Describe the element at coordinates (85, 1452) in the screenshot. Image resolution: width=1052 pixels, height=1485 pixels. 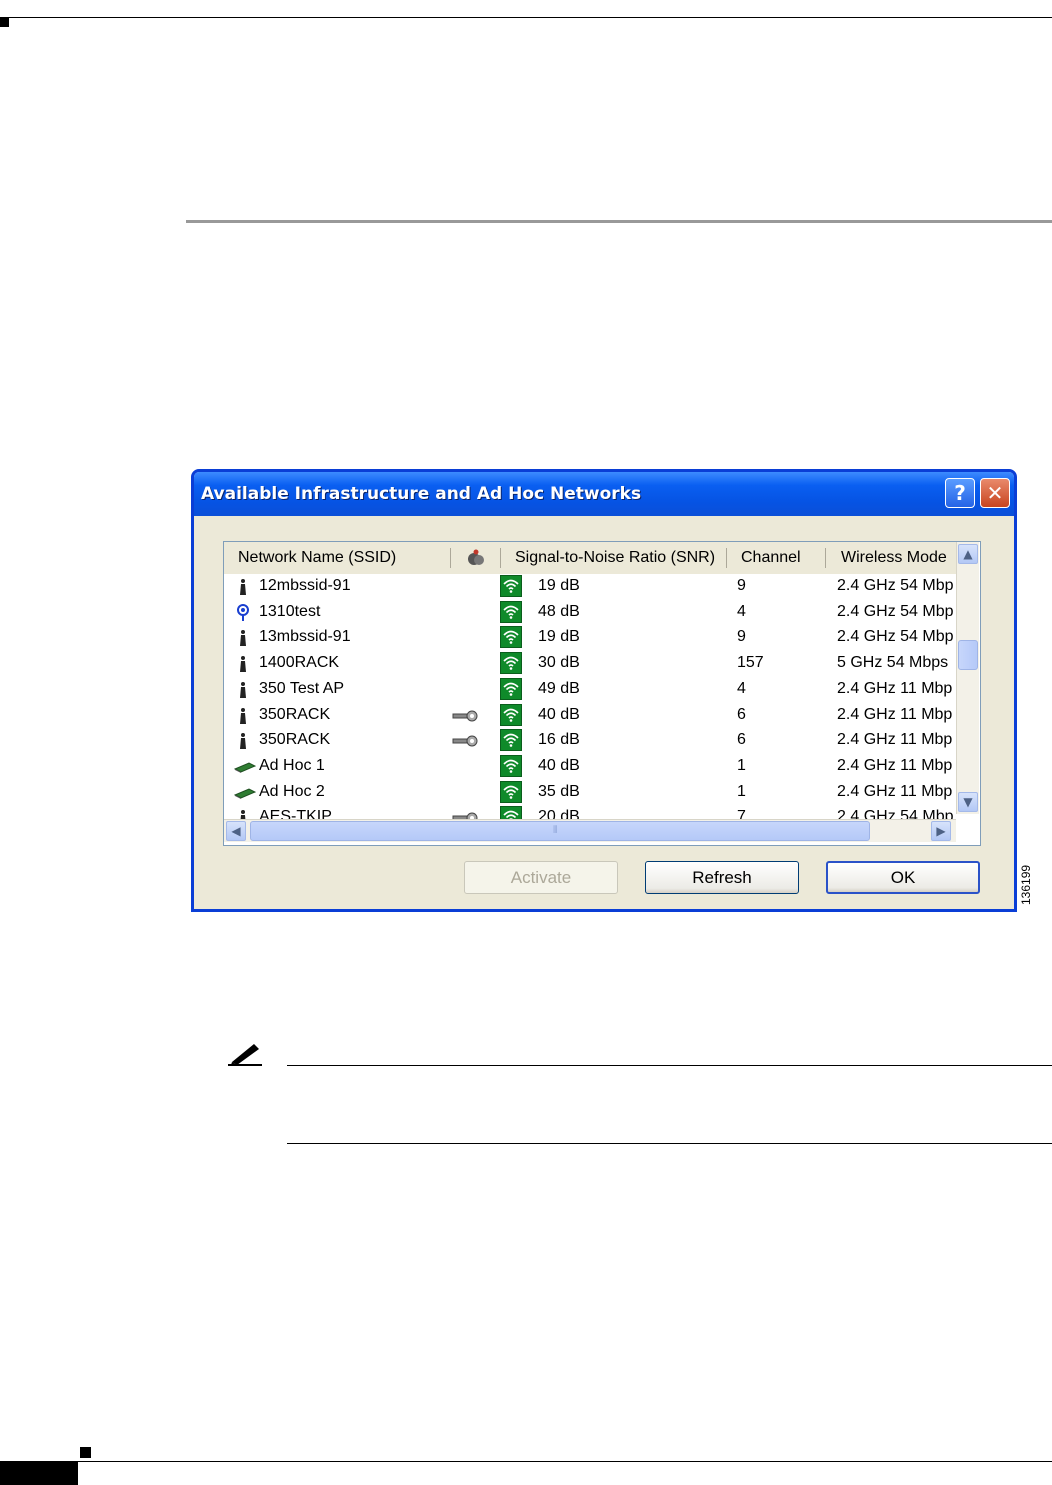
I see `footer-mark` at that location.